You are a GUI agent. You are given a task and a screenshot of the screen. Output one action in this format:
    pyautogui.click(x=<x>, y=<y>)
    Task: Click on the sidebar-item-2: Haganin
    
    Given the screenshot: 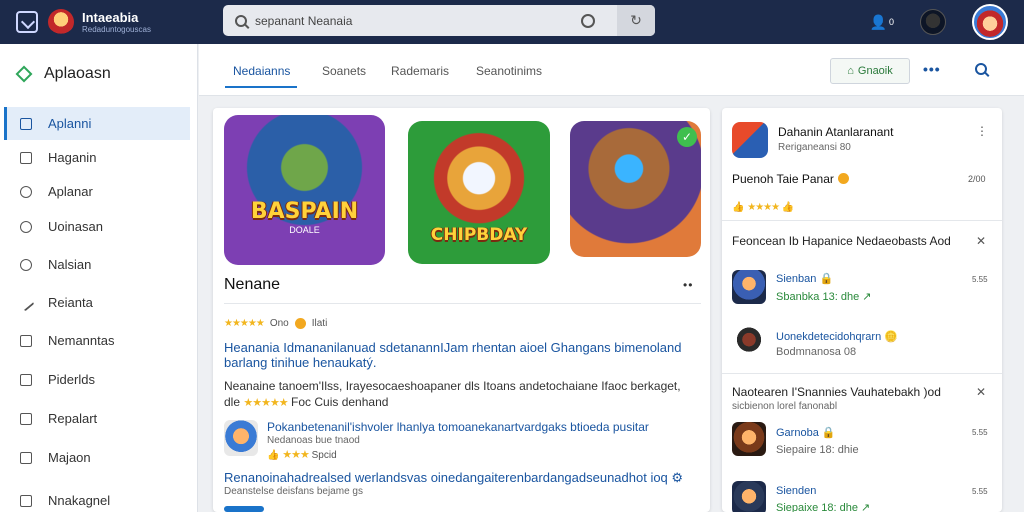 What is the action you would take?
    pyautogui.click(x=97, y=157)
    